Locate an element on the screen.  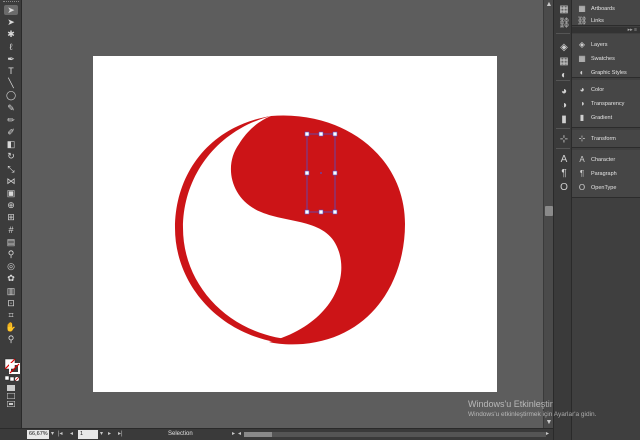
shape-builder-tool-icon: ⊕ is located at coordinates (11, 205).